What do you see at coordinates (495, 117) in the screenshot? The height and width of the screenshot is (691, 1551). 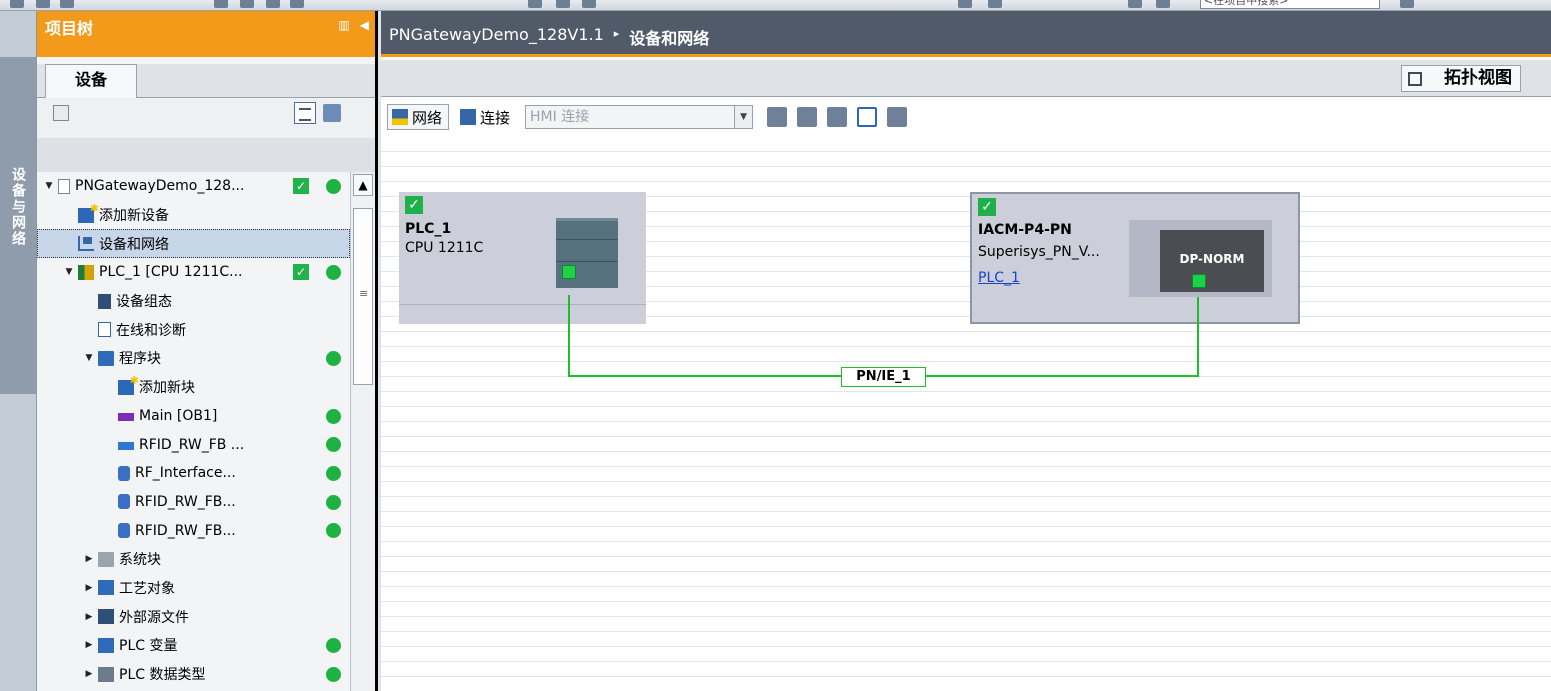 I see `connect-button-label: 连接` at bounding box center [495, 117].